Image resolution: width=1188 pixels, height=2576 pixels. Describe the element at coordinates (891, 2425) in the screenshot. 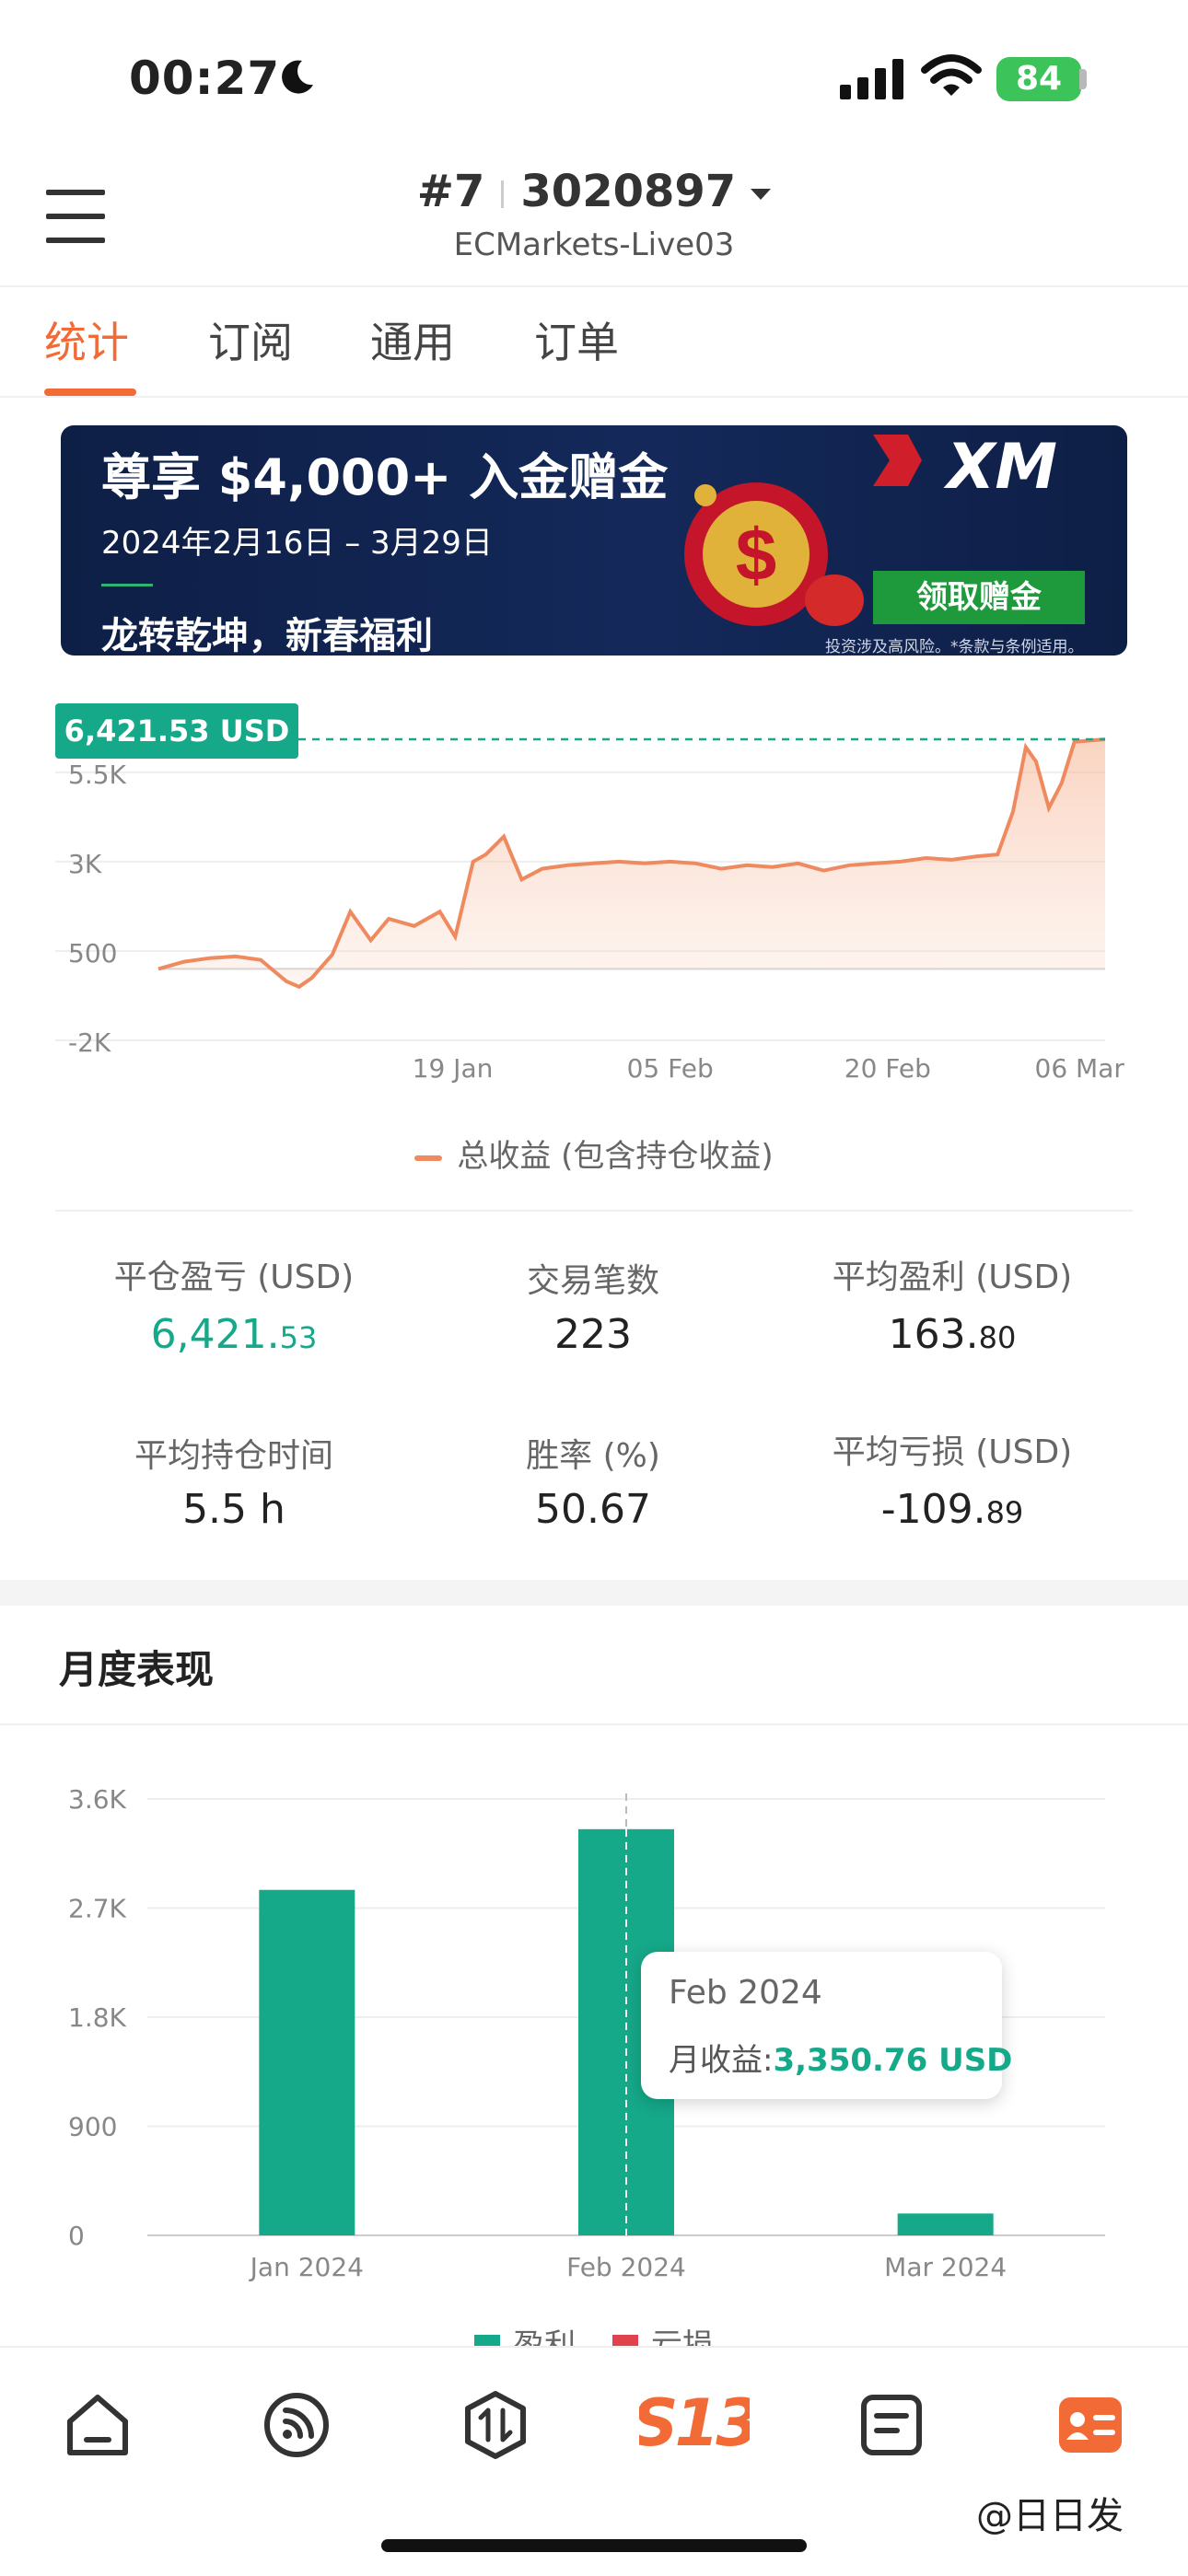

I see `news-icon` at that location.